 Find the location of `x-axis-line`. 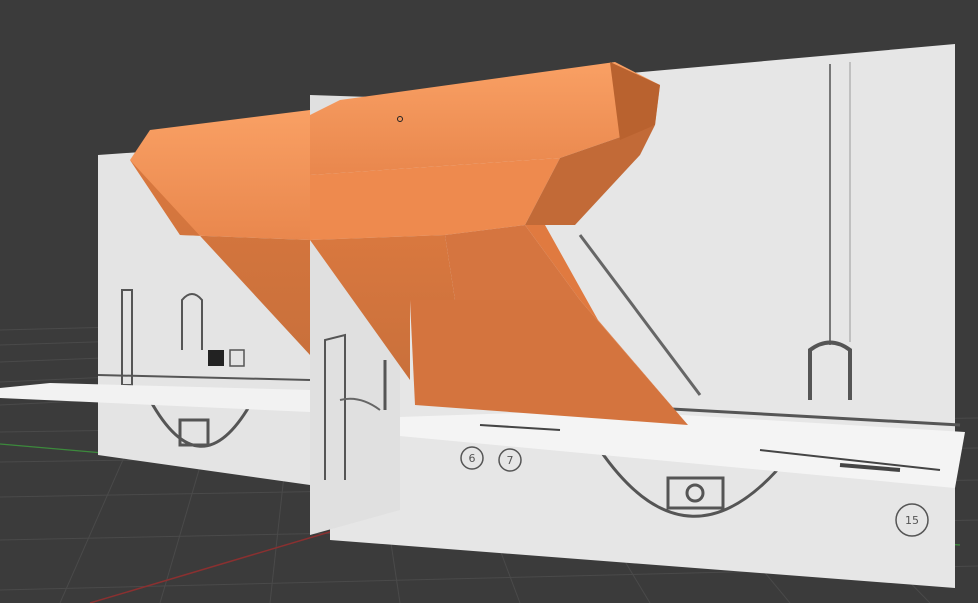

x-axis-line is located at coordinates (230, 561).